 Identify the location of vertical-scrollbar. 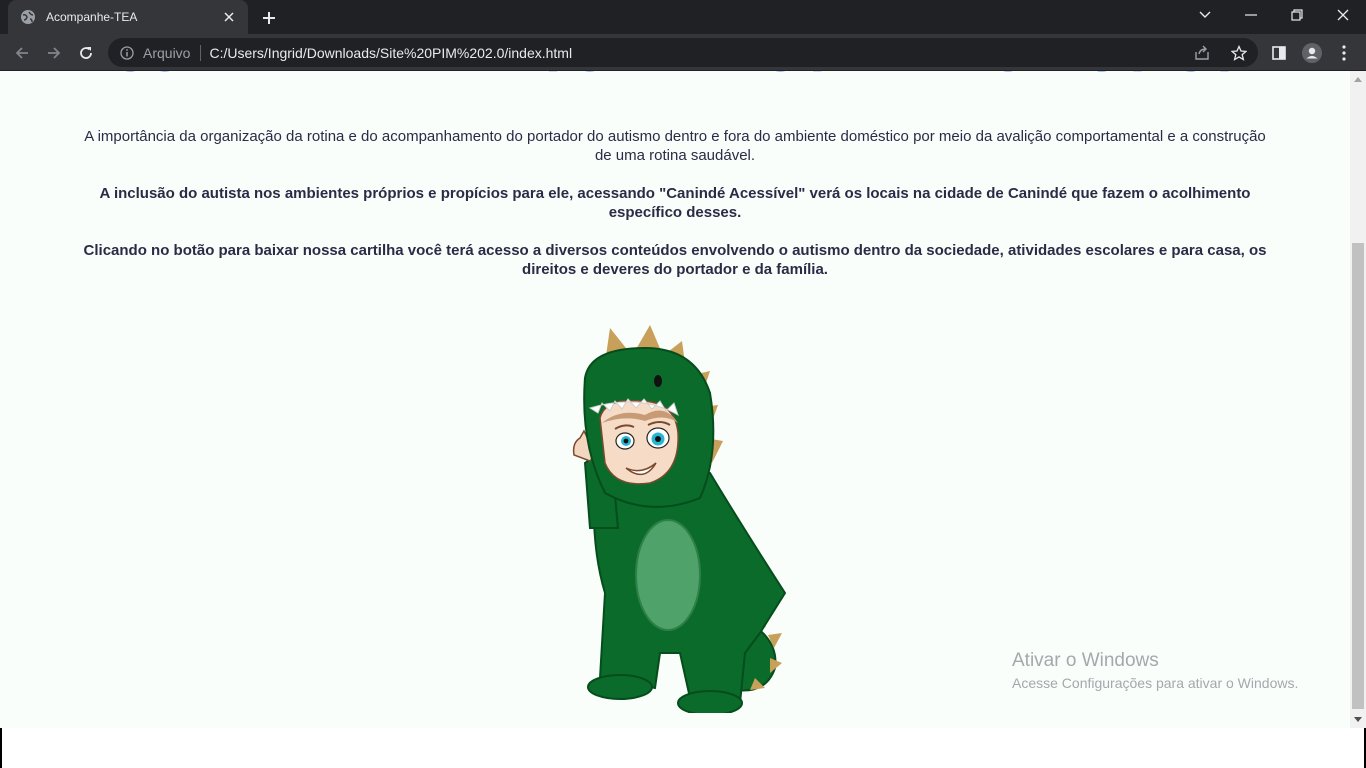
(1358, 399).